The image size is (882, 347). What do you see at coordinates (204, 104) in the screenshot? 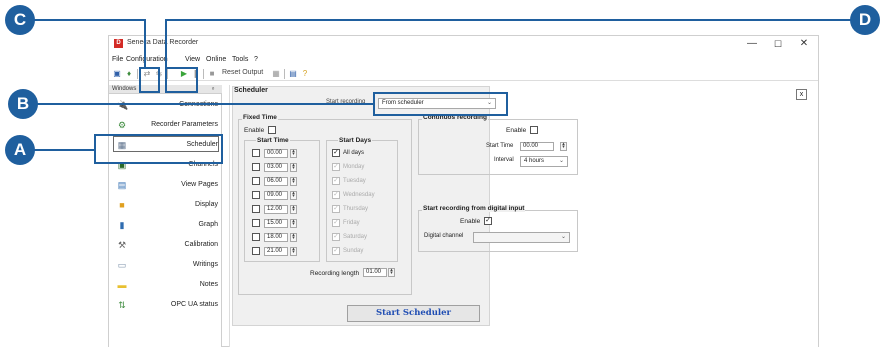
I see `callout-b-line` at bounding box center [204, 104].